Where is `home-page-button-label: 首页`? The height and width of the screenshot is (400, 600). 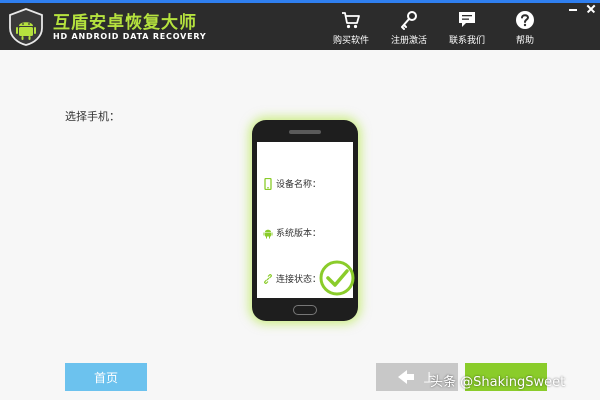
home-page-button-label: 首页 is located at coordinates (105, 377).